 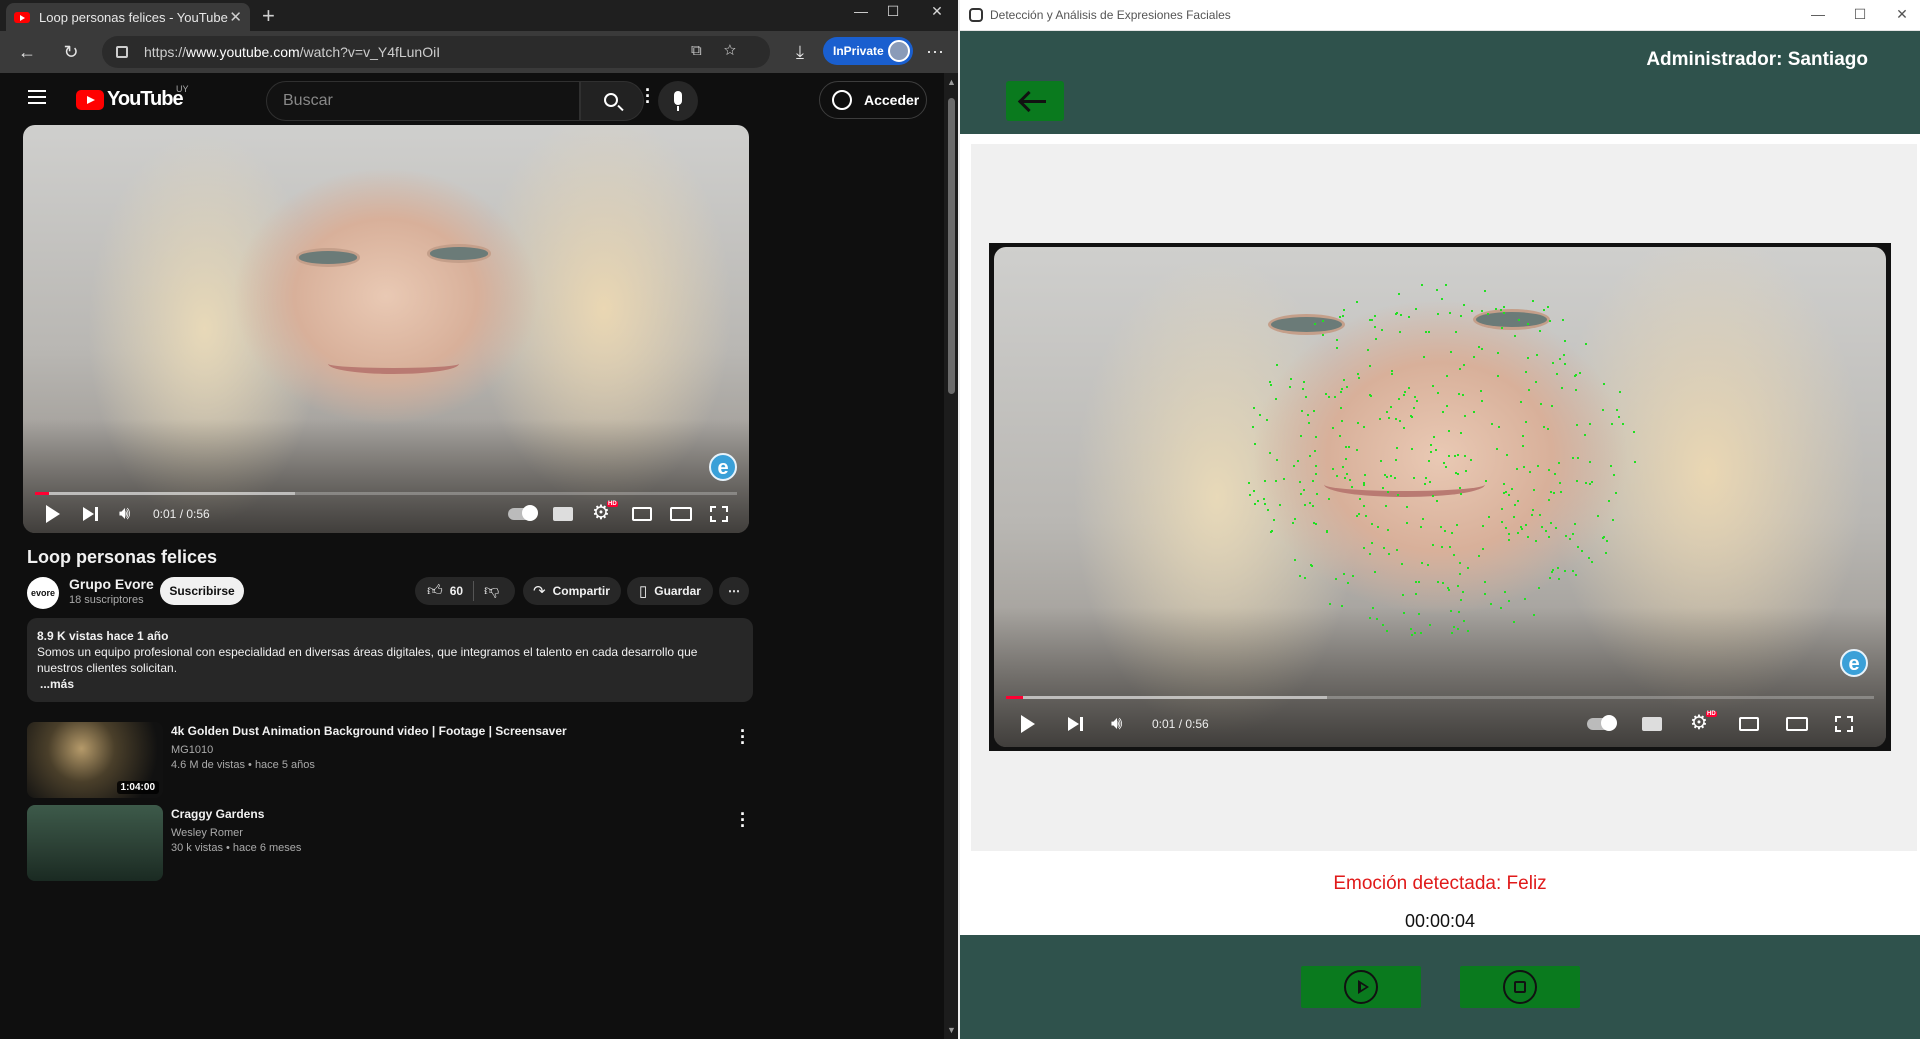 What do you see at coordinates (951, 82) in the screenshot?
I see `scroll-up-icon: ▲` at bounding box center [951, 82].